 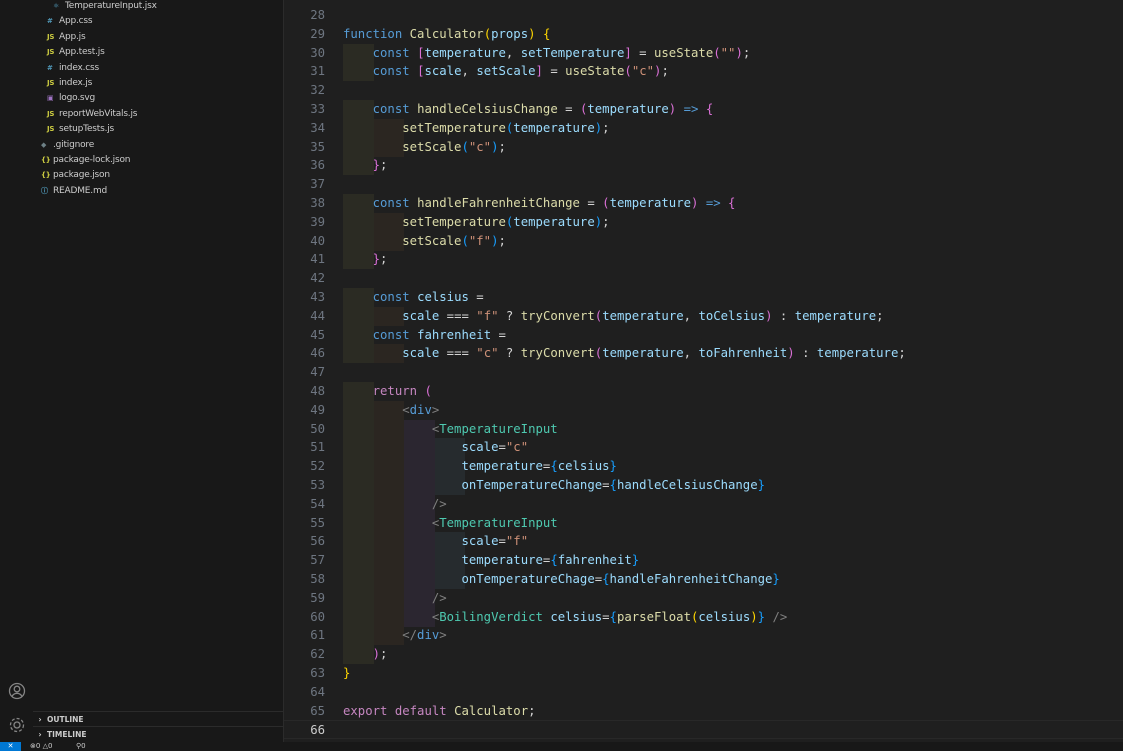 What do you see at coordinates (703, 523) in the screenshot?
I see `code-line: 55 <TemperatureInput` at bounding box center [703, 523].